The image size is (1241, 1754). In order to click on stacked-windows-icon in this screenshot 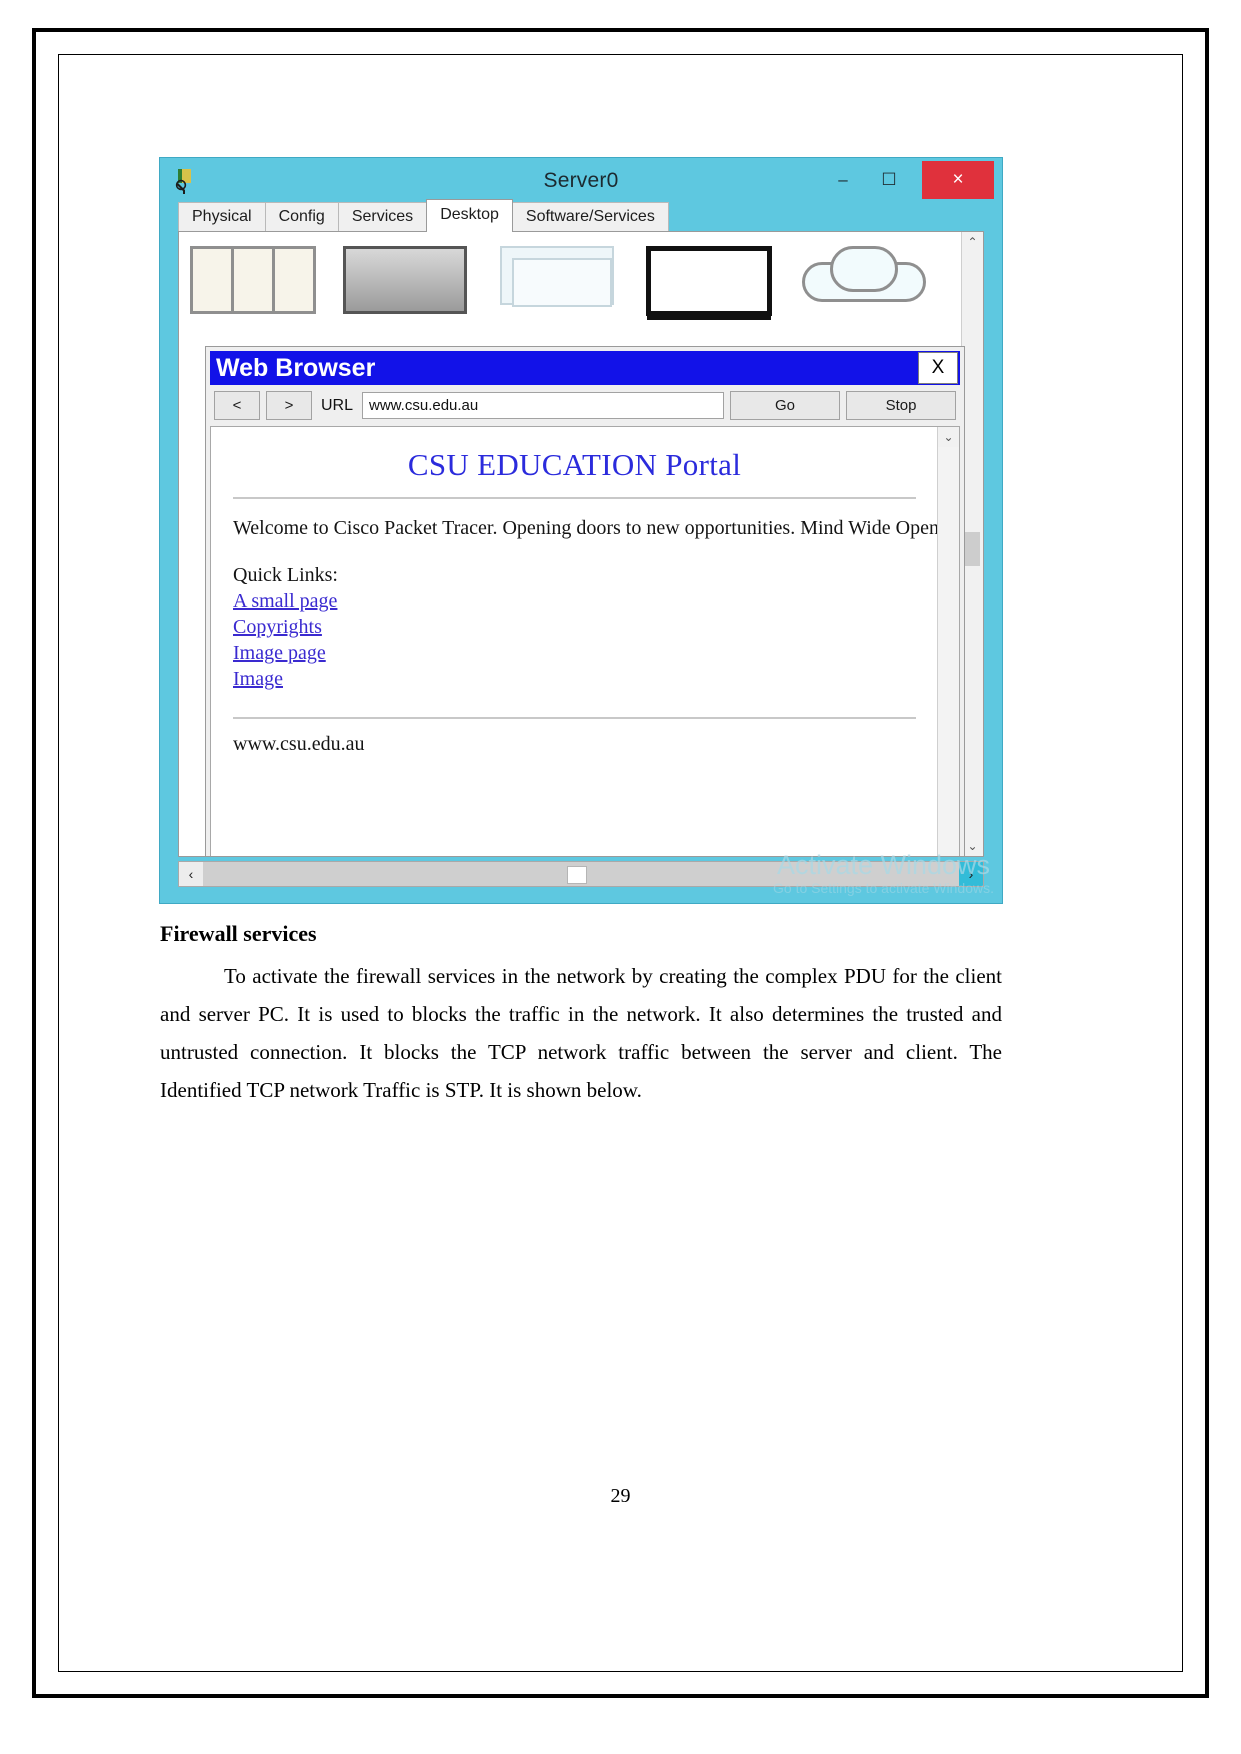, I will do `click(557, 276)`.